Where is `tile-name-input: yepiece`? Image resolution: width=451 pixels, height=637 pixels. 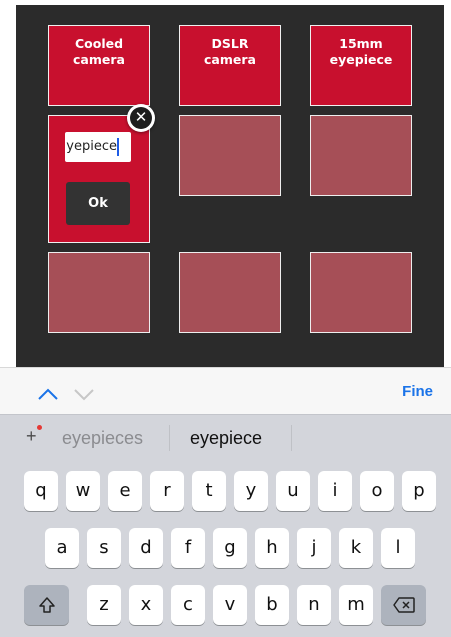
tile-name-input: yepiece is located at coordinates (98, 147).